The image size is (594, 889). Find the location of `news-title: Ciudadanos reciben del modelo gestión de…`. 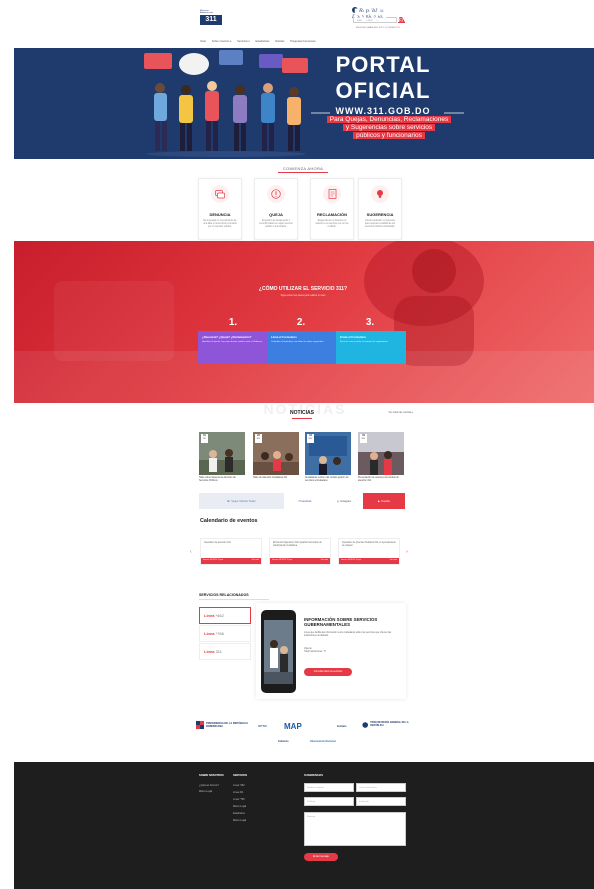

news-title: Ciudadanos reciben del modelo gestión de… is located at coordinates (327, 480).